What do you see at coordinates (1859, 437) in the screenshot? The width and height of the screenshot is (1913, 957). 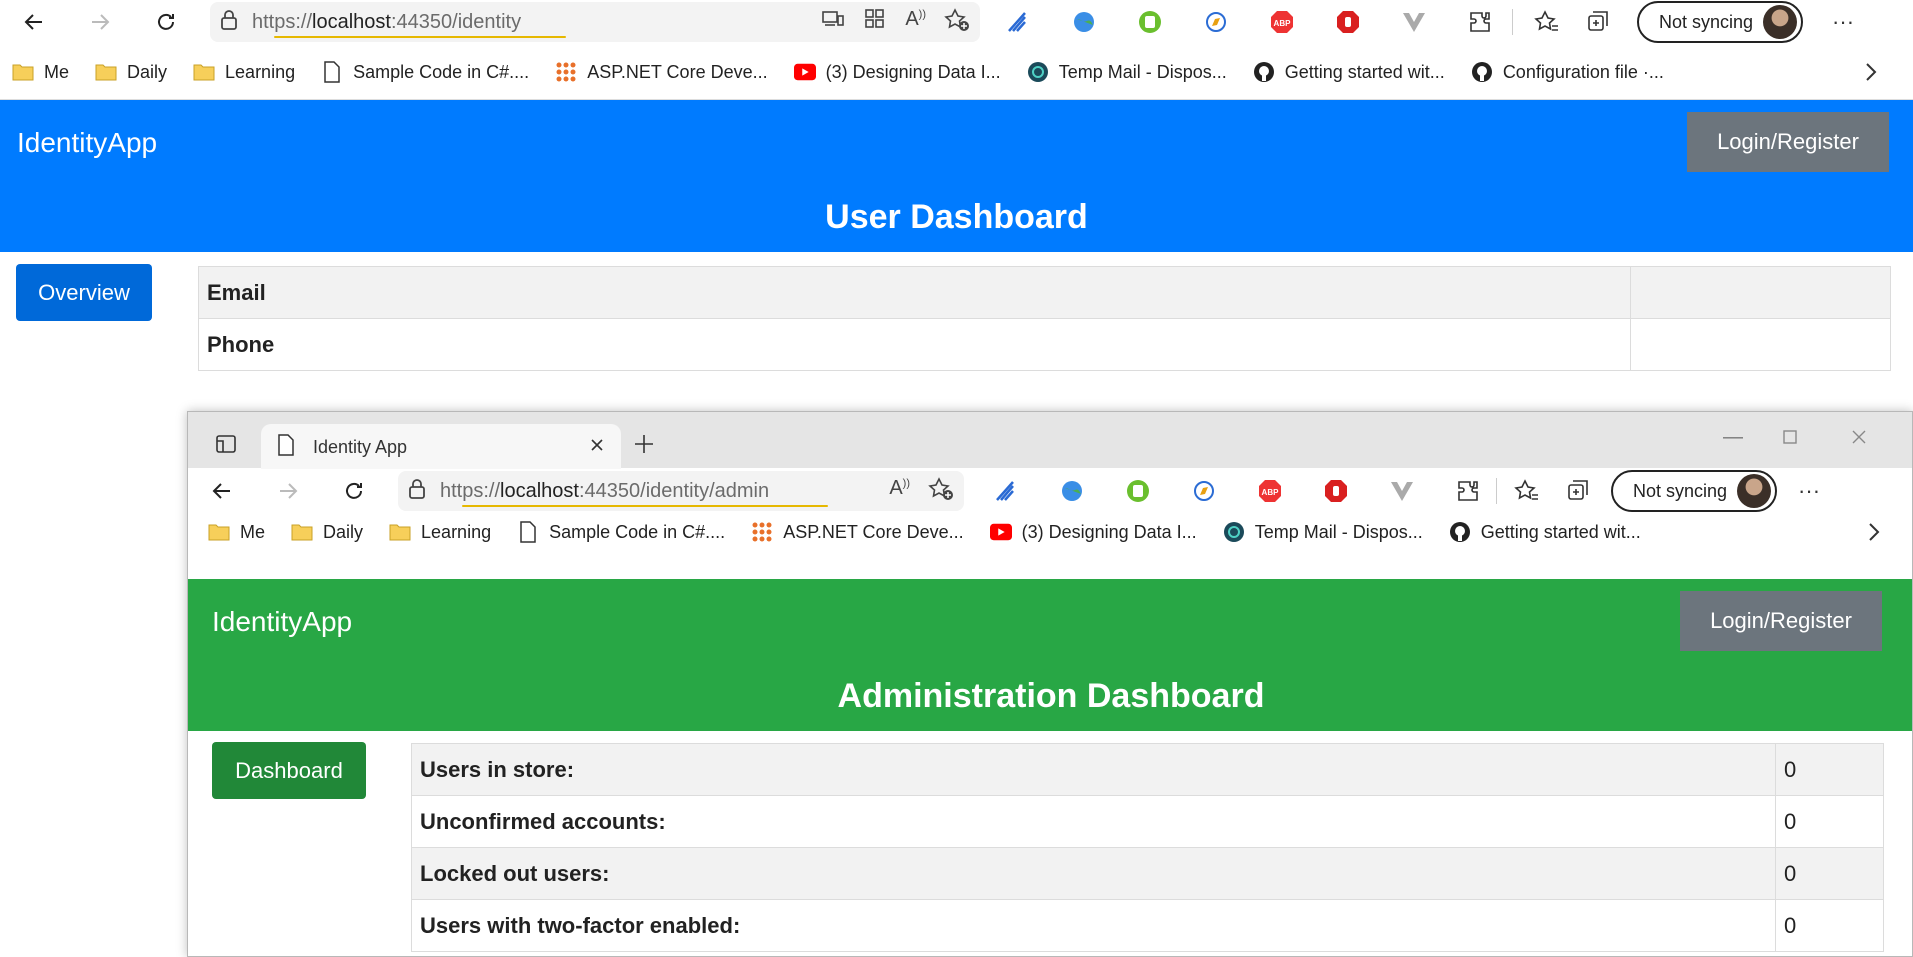 I see `close-window-icon` at bounding box center [1859, 437].